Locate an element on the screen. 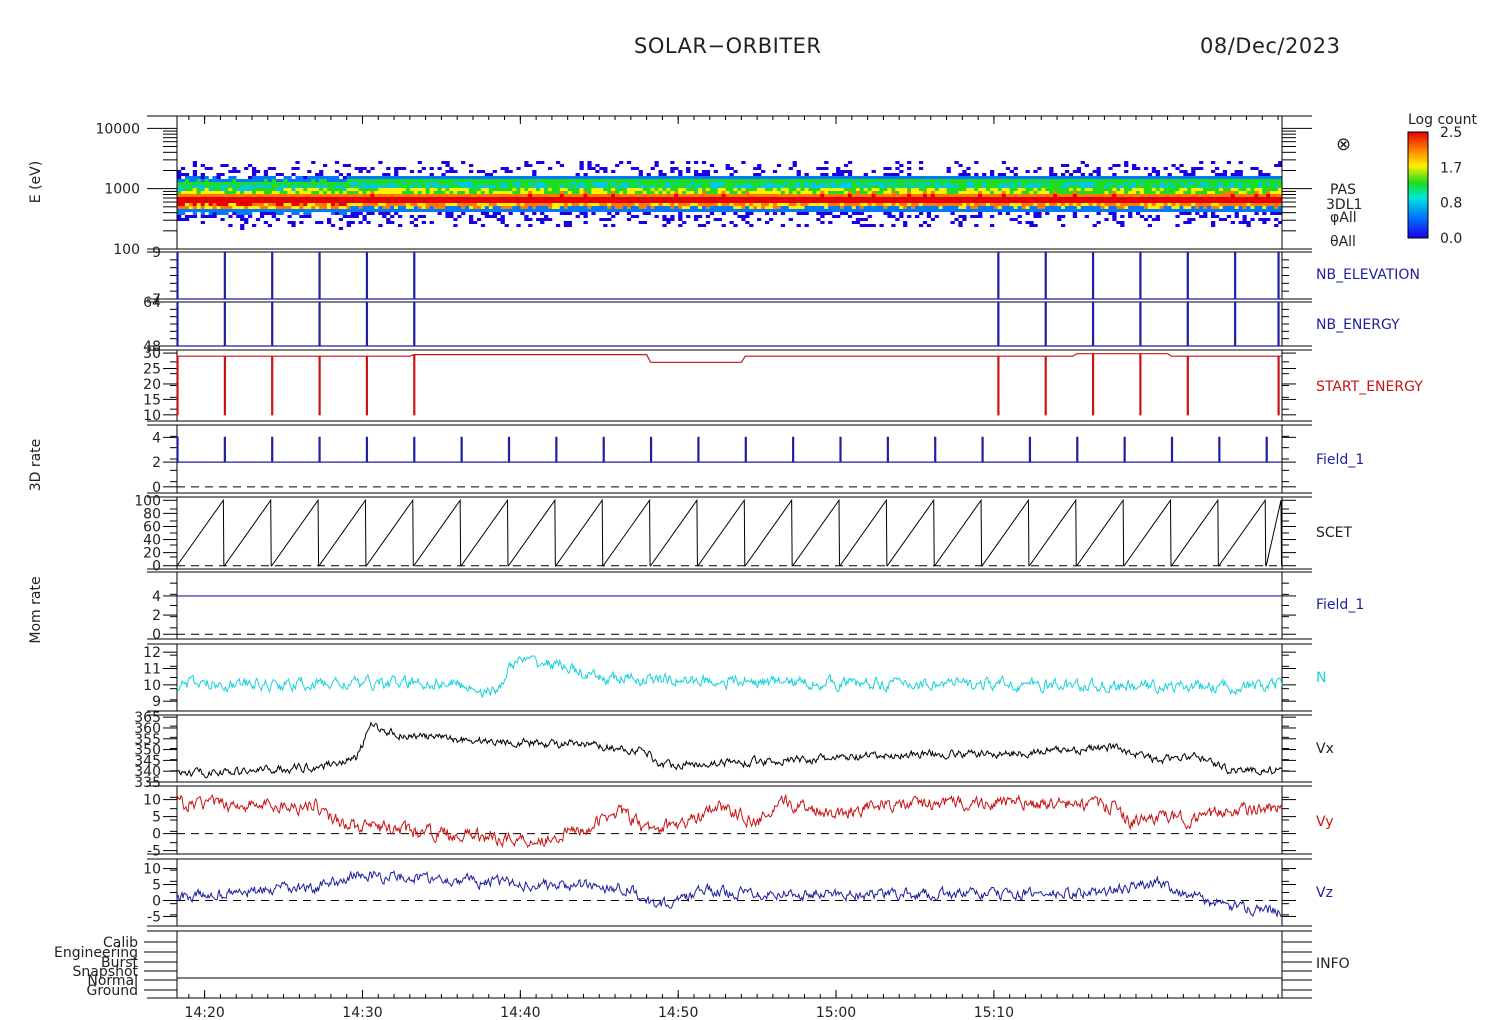  x-tick-label: 14:40 is located at coordinates (520, 1012).